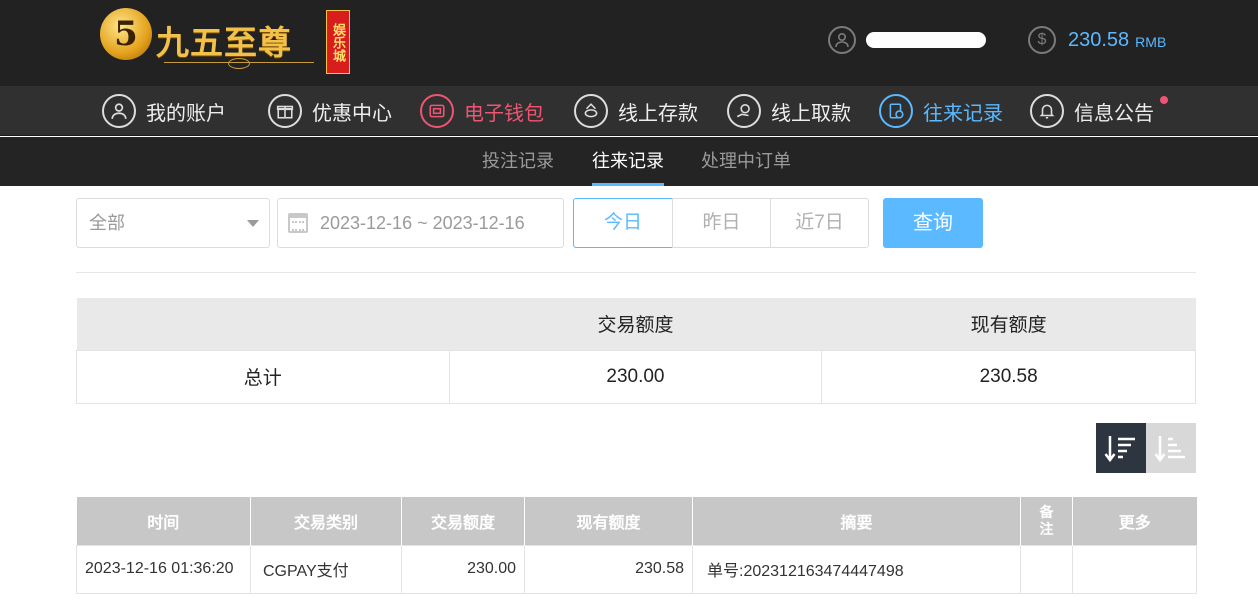 The height and width of the screenshot is (609, 1258). What do you see at coordinates (263, 324) in the screenshot?
I see `summary-header` at bounding box center [263, 324].